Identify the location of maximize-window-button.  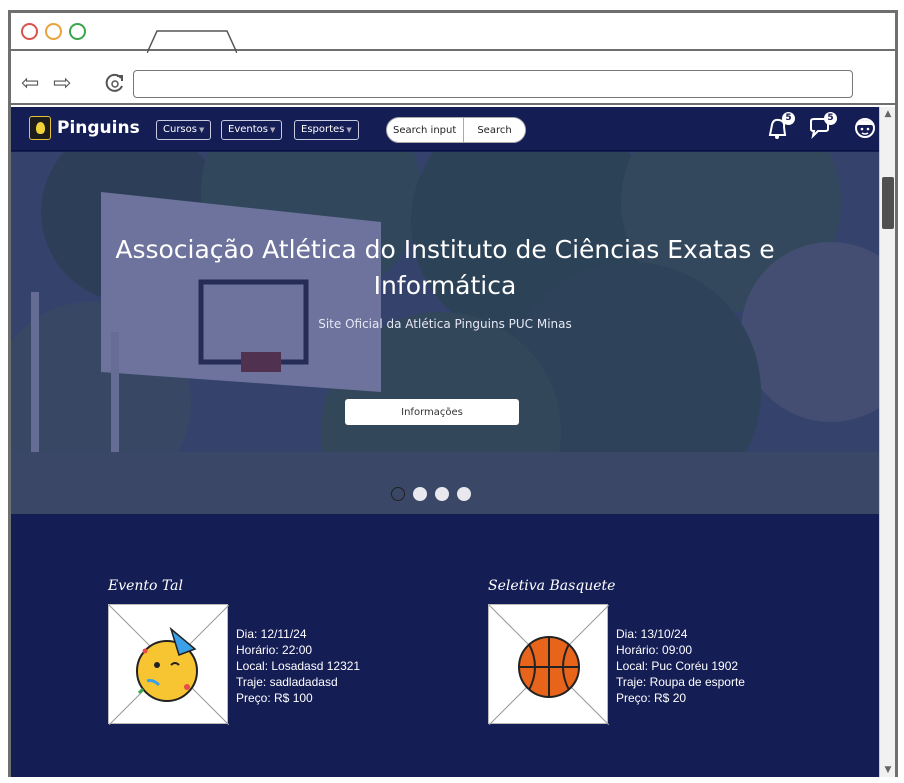
(77, 31).